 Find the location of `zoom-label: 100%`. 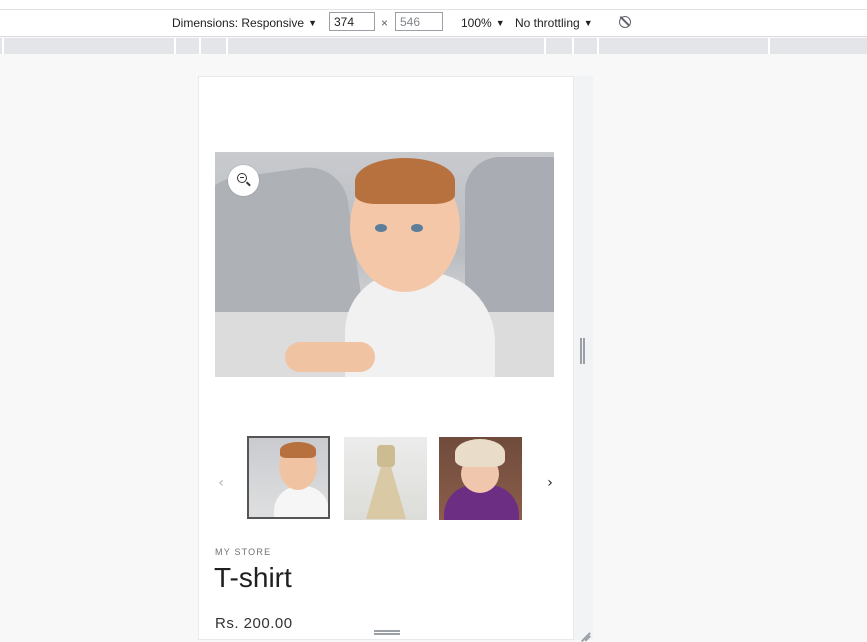

zoom-label: 100% is located at coordinates (476, 23).